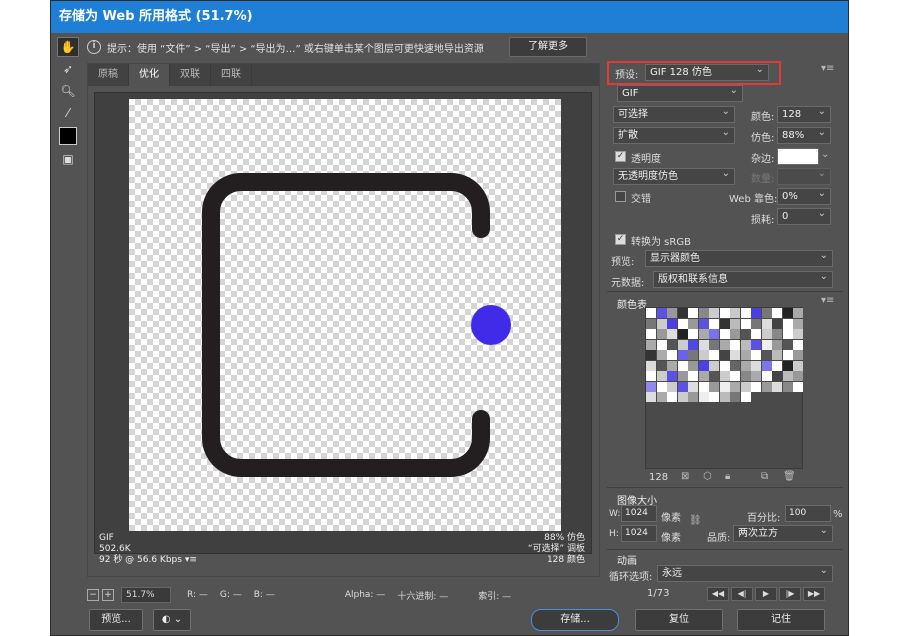 The height and width of the screenshot is (636, 900). Describe the element at coordinates (804, 113) in the screenshot. I see `colors-select: 128` at that location.